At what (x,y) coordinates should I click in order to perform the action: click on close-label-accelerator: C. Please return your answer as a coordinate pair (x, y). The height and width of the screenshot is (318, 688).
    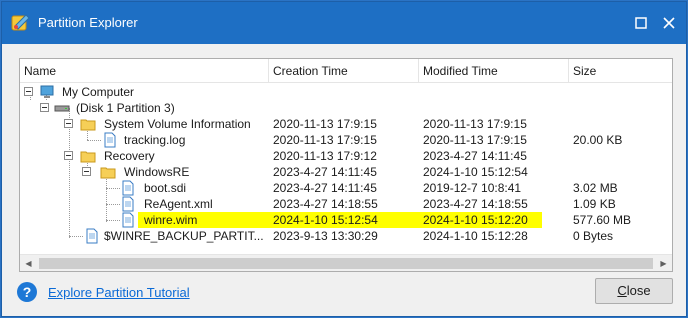
    Looking at the image, I should click on (622, 290).